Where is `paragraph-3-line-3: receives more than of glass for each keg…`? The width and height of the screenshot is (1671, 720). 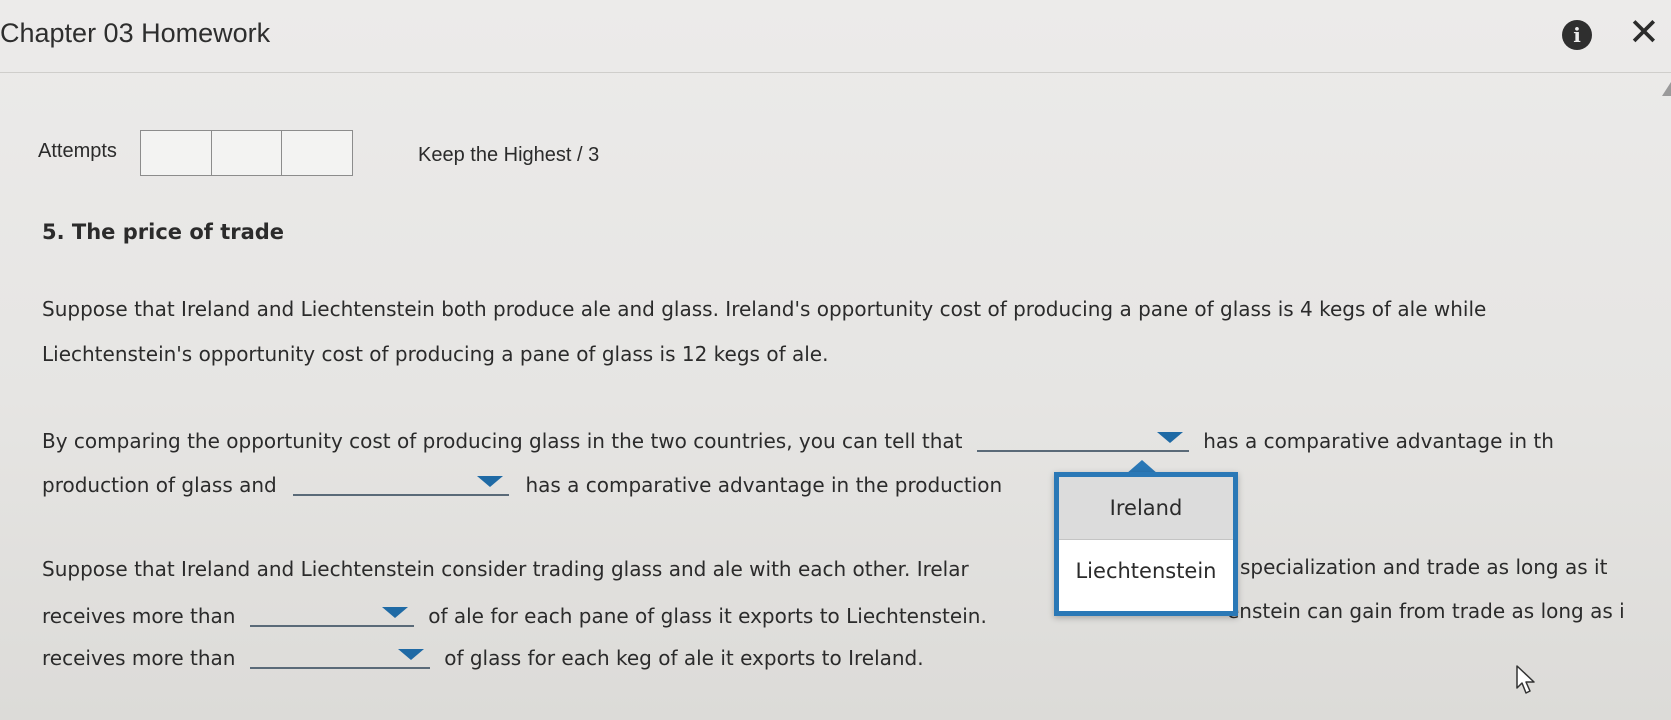
paragraph-3-line-3: receives more than of glass for each keg… is located at coordinates (483, 656).